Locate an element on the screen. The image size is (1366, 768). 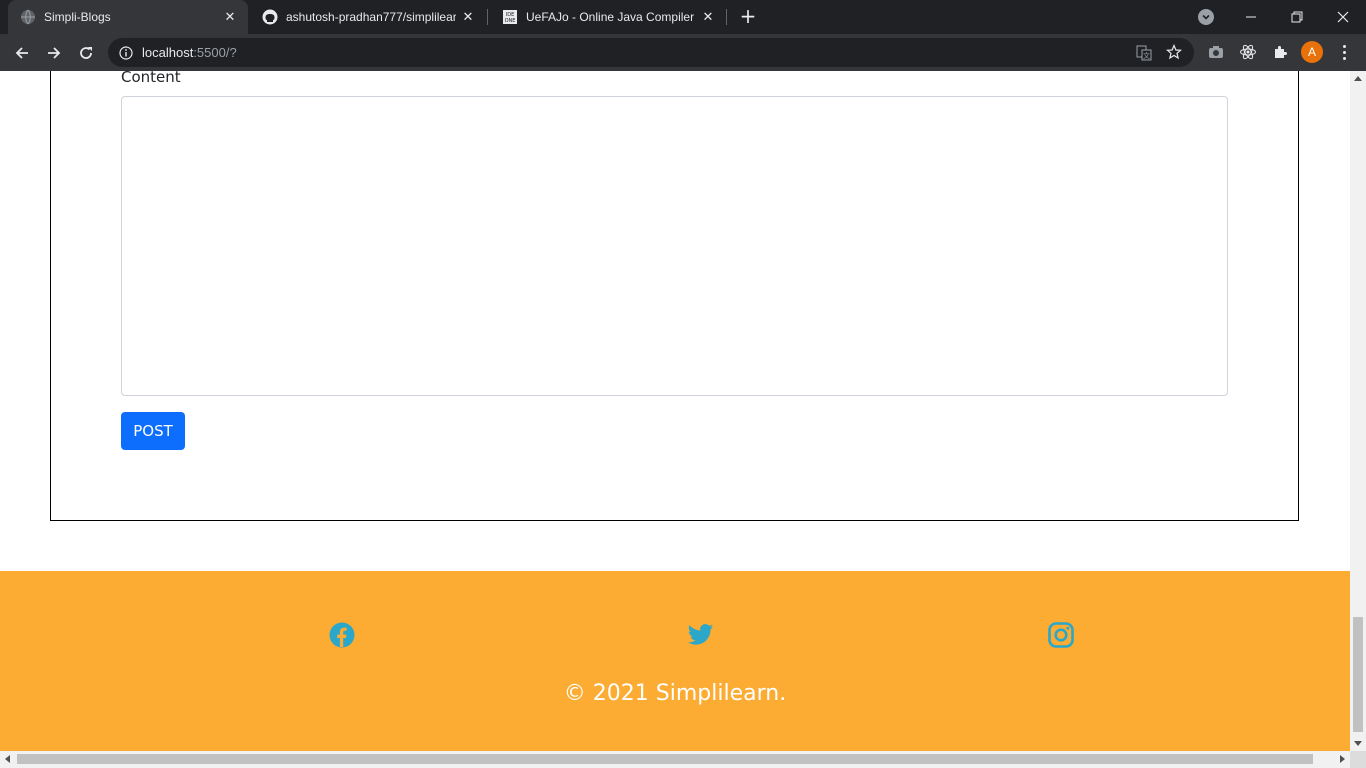
url-text: localhost:5500/? is located at coordinates (189, 52).